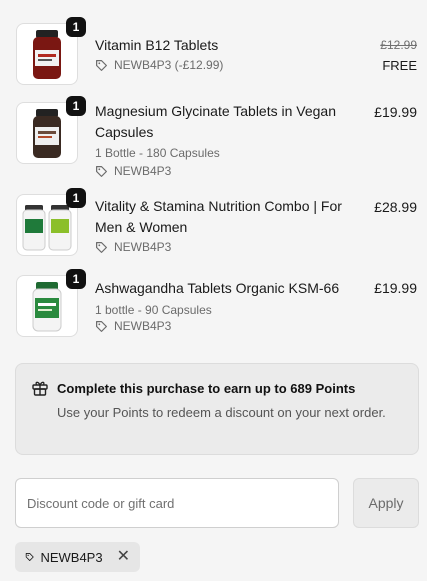  I want to click on applied-code-label: NEWB4P3, so click(71, 557).